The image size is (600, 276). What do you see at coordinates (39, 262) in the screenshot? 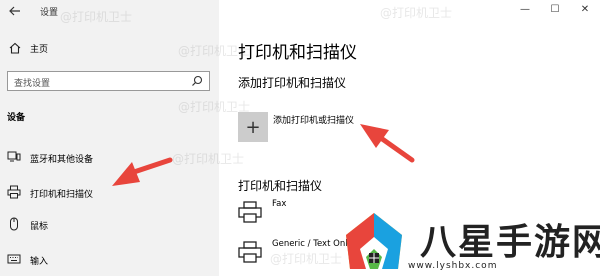
I see `sidebar-item-label: 输入` at bounding box center [39, 262].